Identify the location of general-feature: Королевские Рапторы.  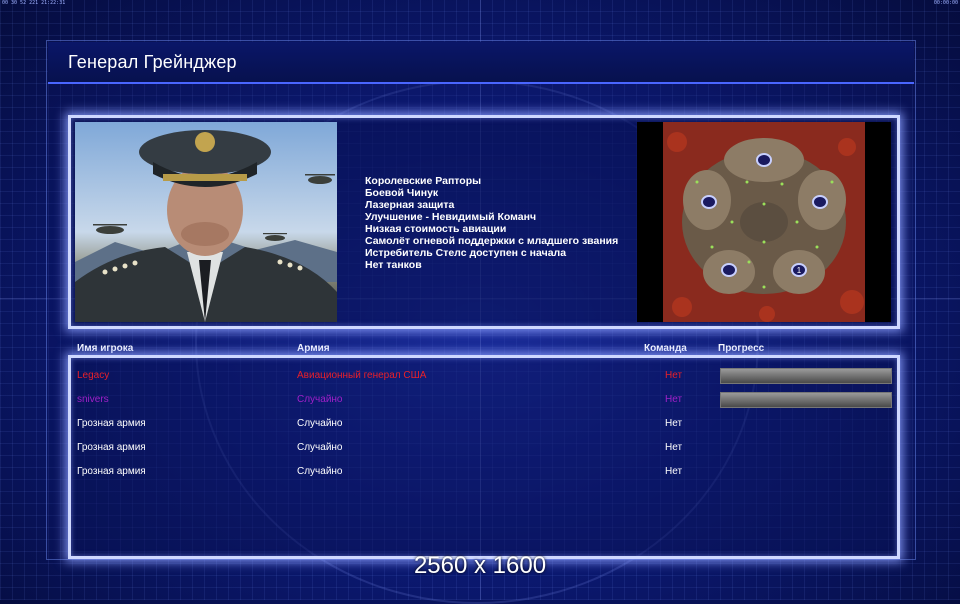
(423, 181).